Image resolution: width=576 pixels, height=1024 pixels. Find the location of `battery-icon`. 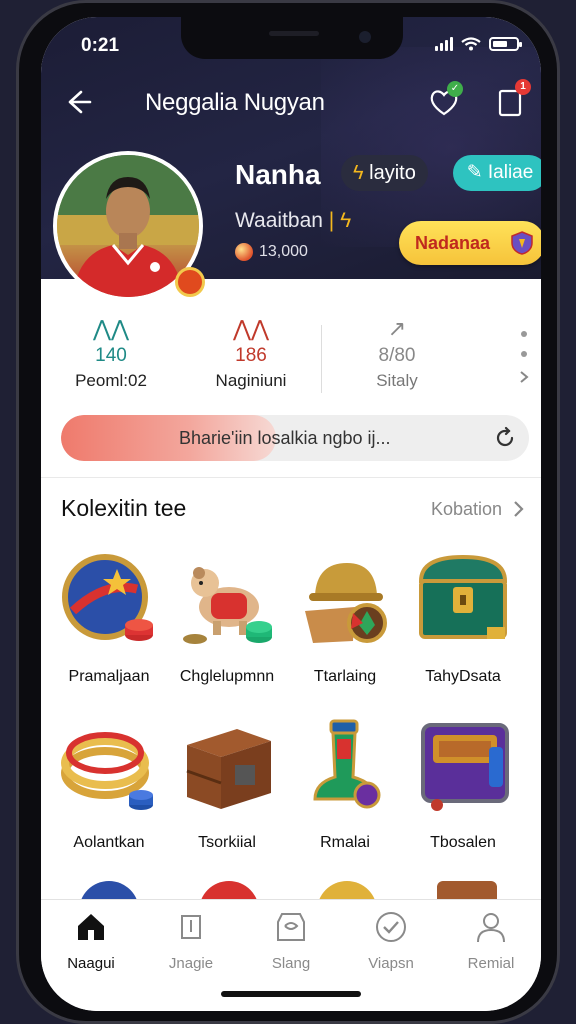

battery-icon is located at coordinates (505, 44).